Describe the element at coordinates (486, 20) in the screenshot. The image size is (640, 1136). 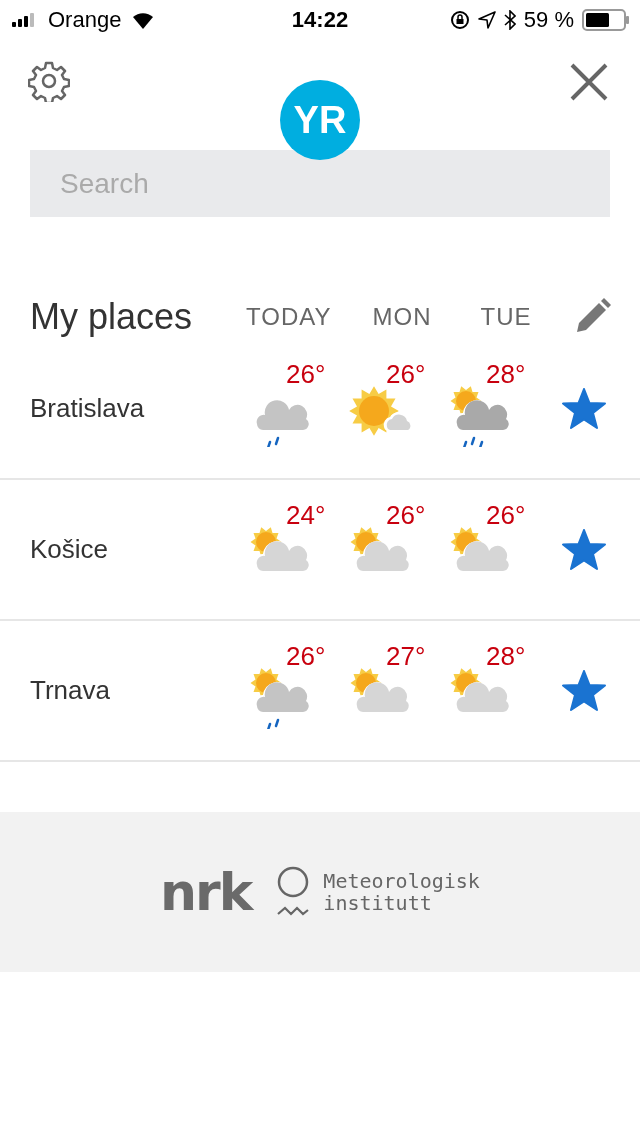
I see `location-icon` at that location.